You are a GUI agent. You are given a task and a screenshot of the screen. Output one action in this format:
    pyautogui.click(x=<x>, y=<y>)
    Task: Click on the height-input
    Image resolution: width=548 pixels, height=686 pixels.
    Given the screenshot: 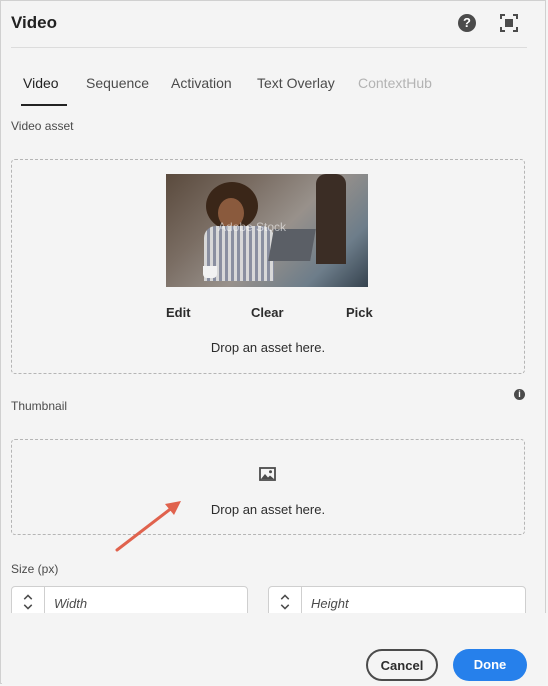 What is the action you would take?
    pyautogui.click(x=401, y=603)
    